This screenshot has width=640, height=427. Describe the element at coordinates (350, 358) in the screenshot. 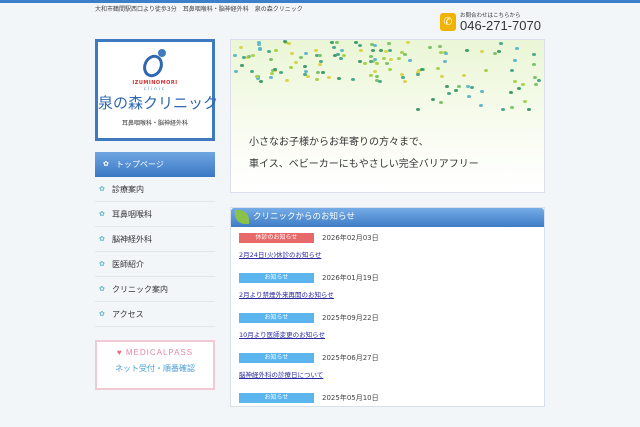

I see `news-date: 2025年06月27日` at that location.